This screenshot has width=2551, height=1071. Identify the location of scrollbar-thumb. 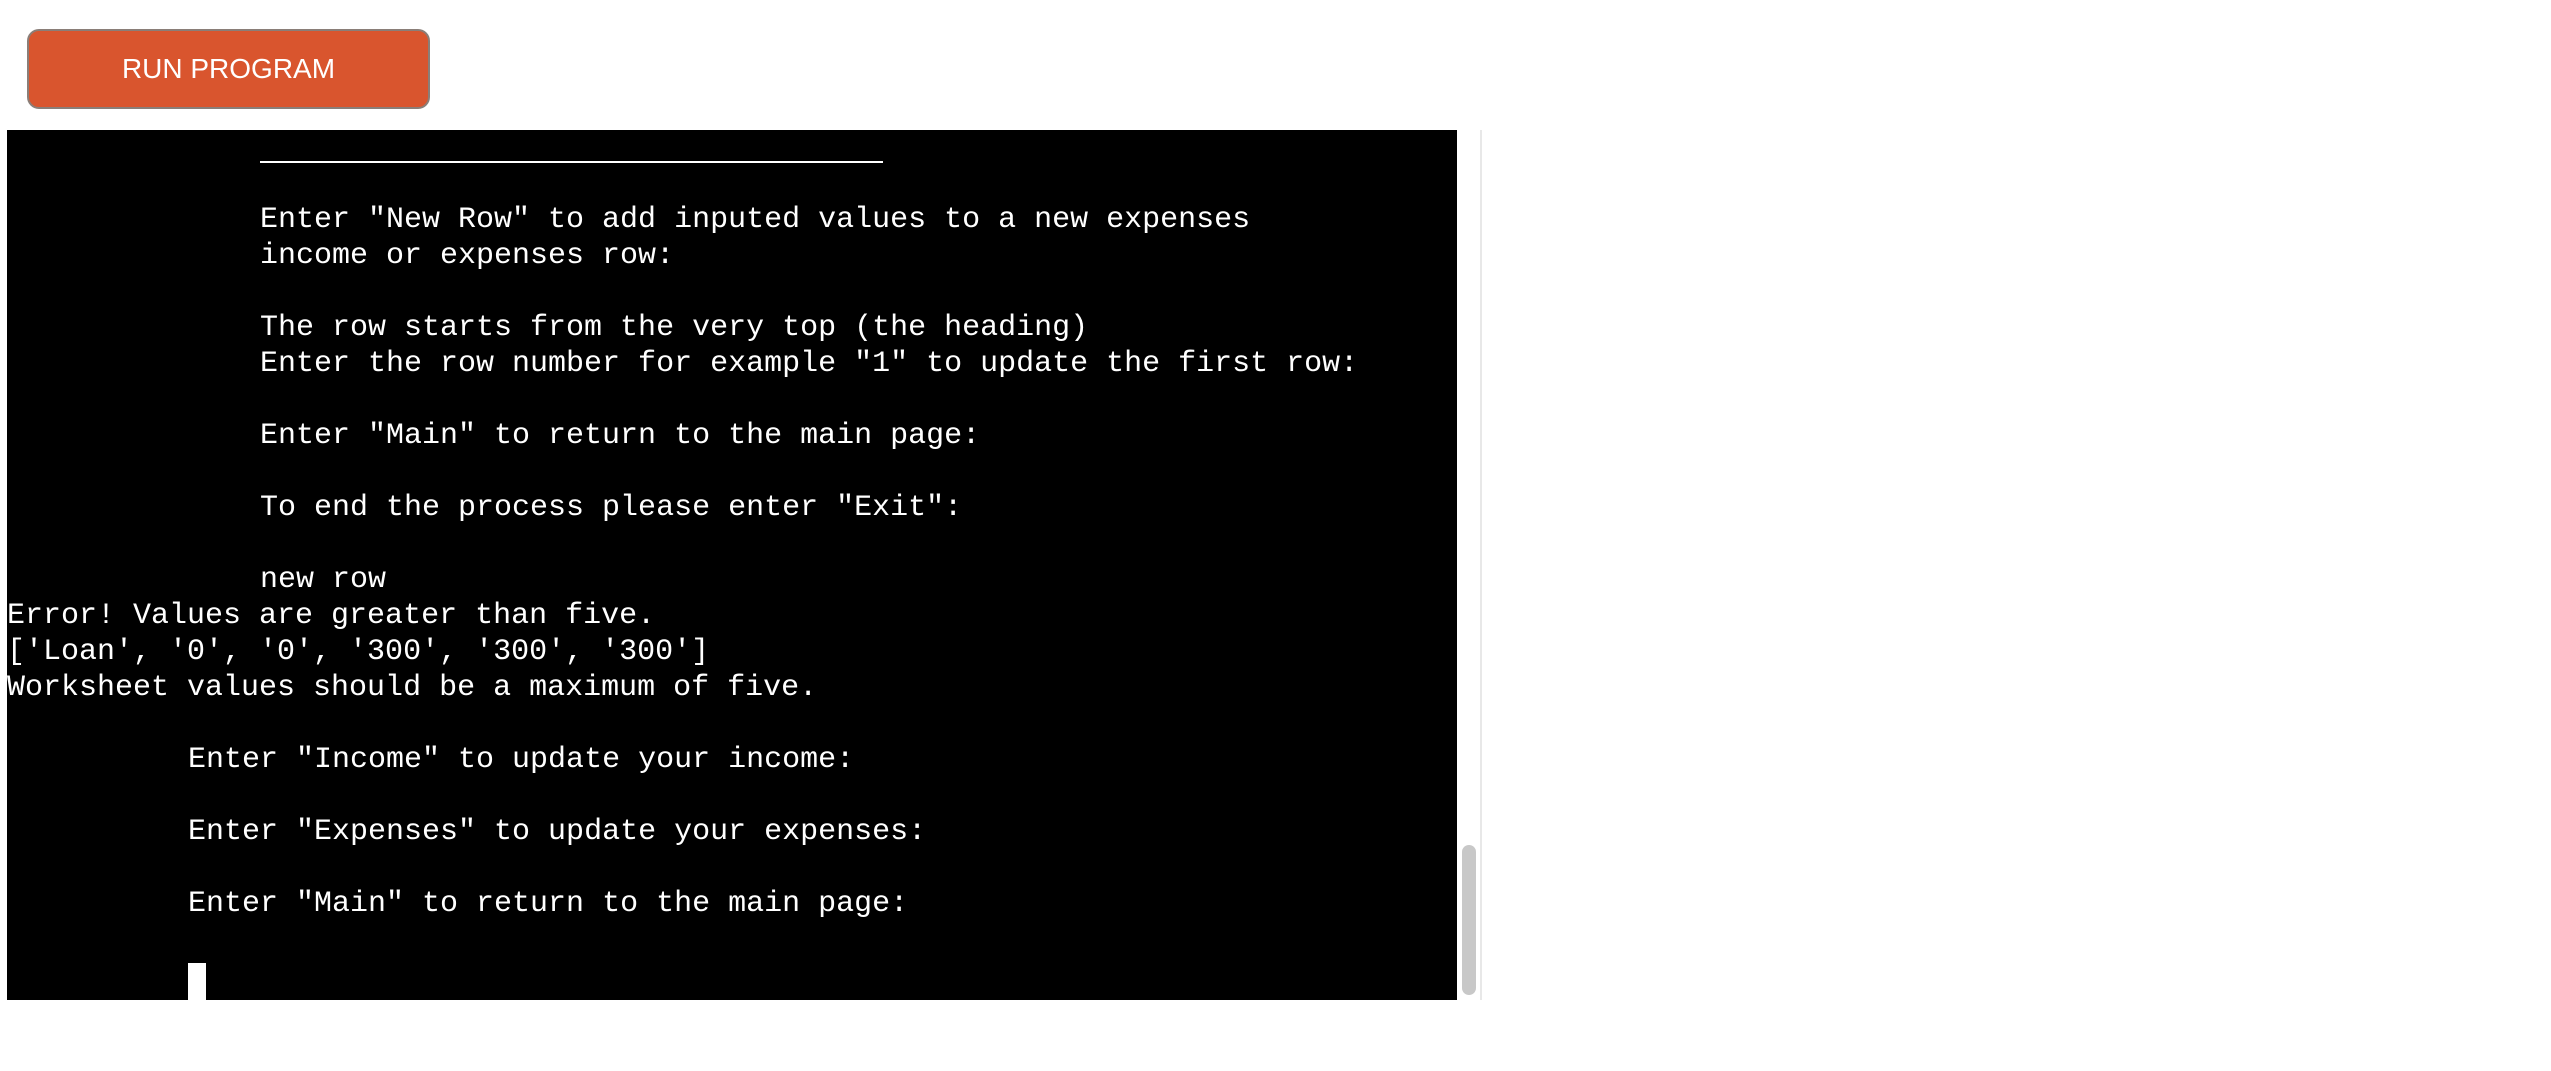
(1469, 920).